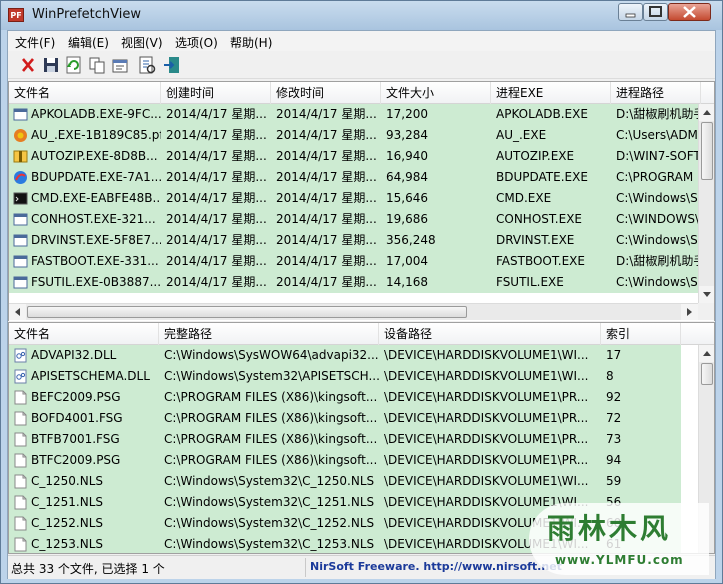 The image size is (723, 584). I want to click on arrow-up-icon, so click(707, 112).